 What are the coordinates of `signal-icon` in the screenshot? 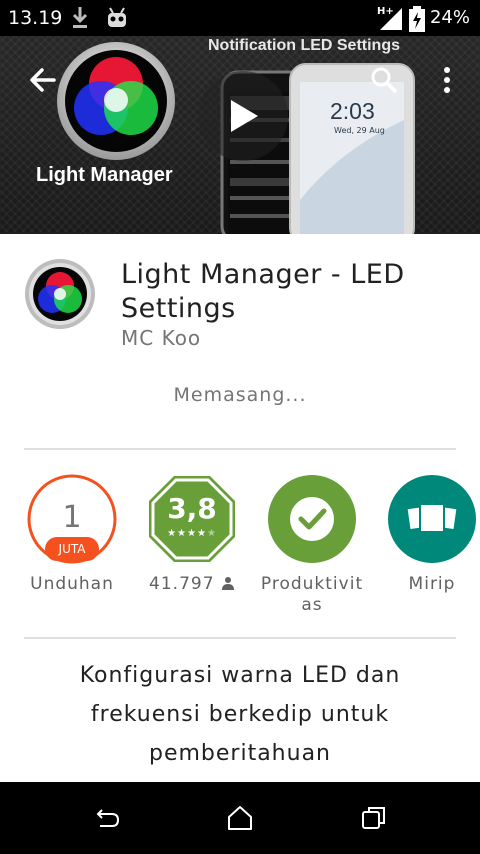 It's located at (391, 19).